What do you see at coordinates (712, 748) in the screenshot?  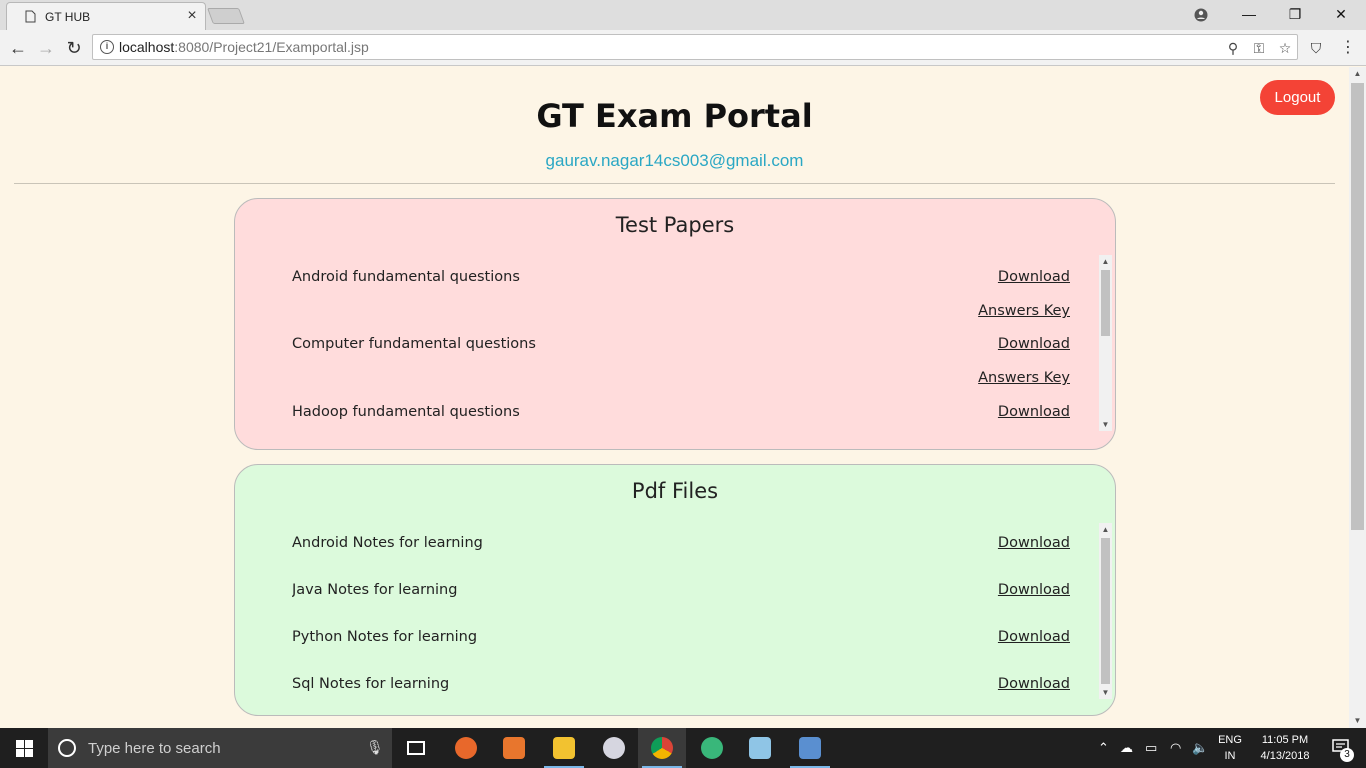 I see `atom-icon` at bounding box center [712, 748].